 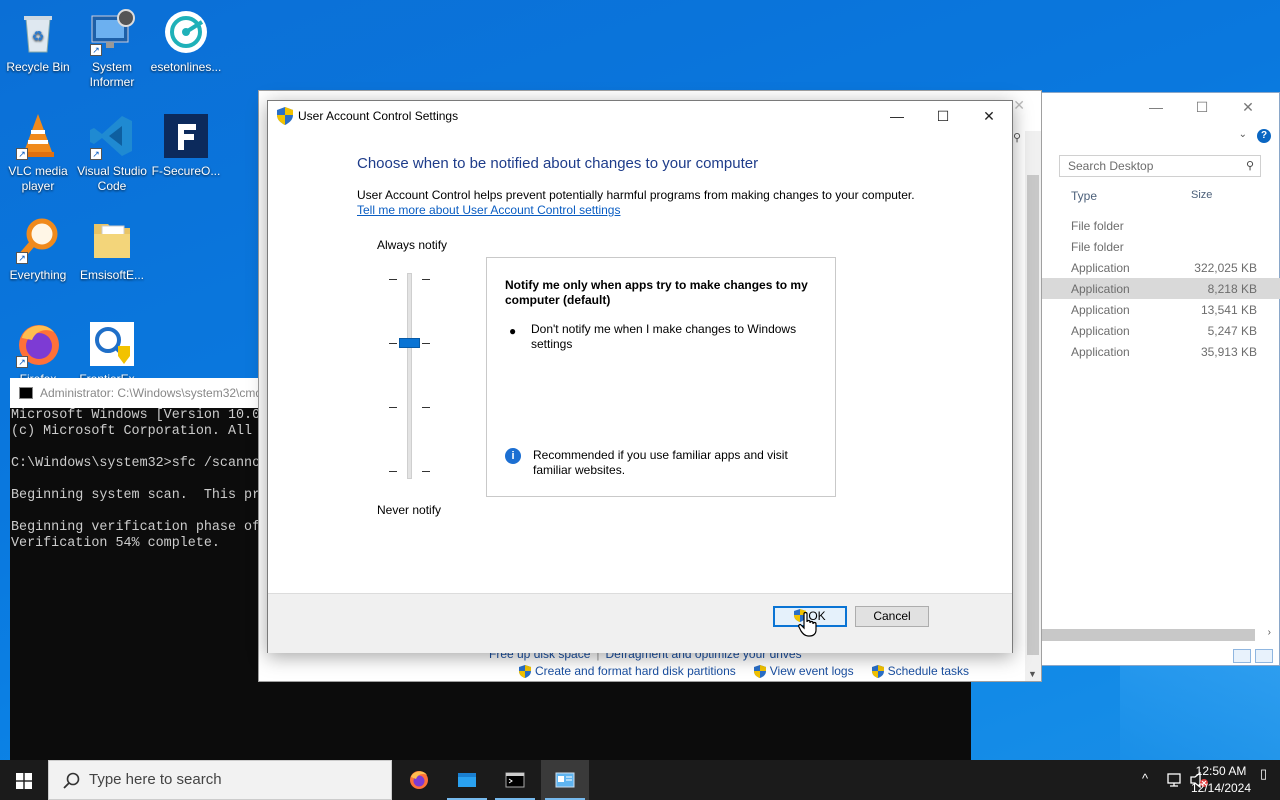 I want to click on scrollbar-thumb, so click(x=1033, y=415).